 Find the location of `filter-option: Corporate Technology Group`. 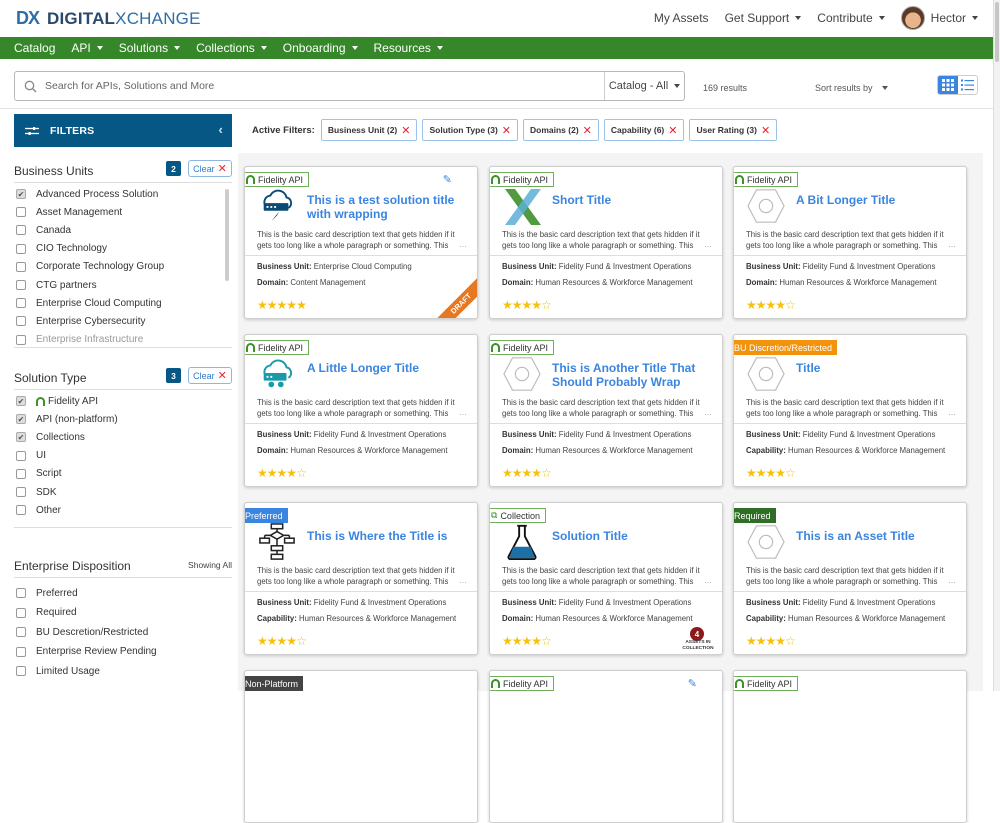

filter-option: Corporate Technology Group is located at coordinates (123, 267).